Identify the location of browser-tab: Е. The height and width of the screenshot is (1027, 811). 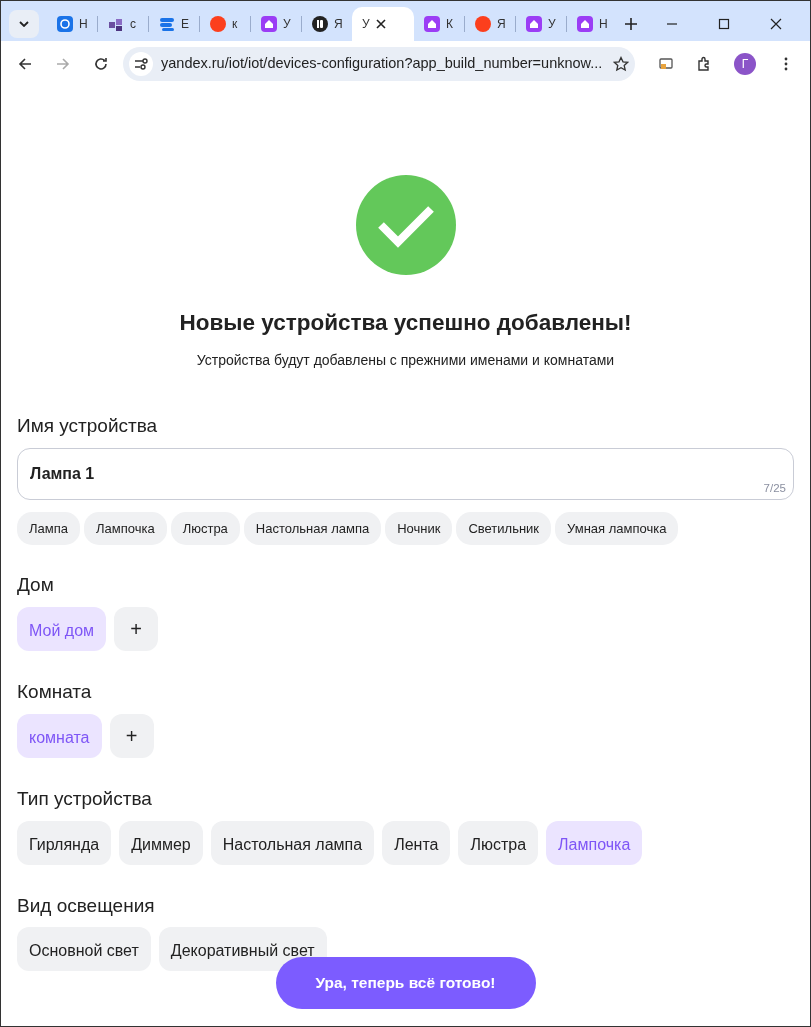
(174, 24).